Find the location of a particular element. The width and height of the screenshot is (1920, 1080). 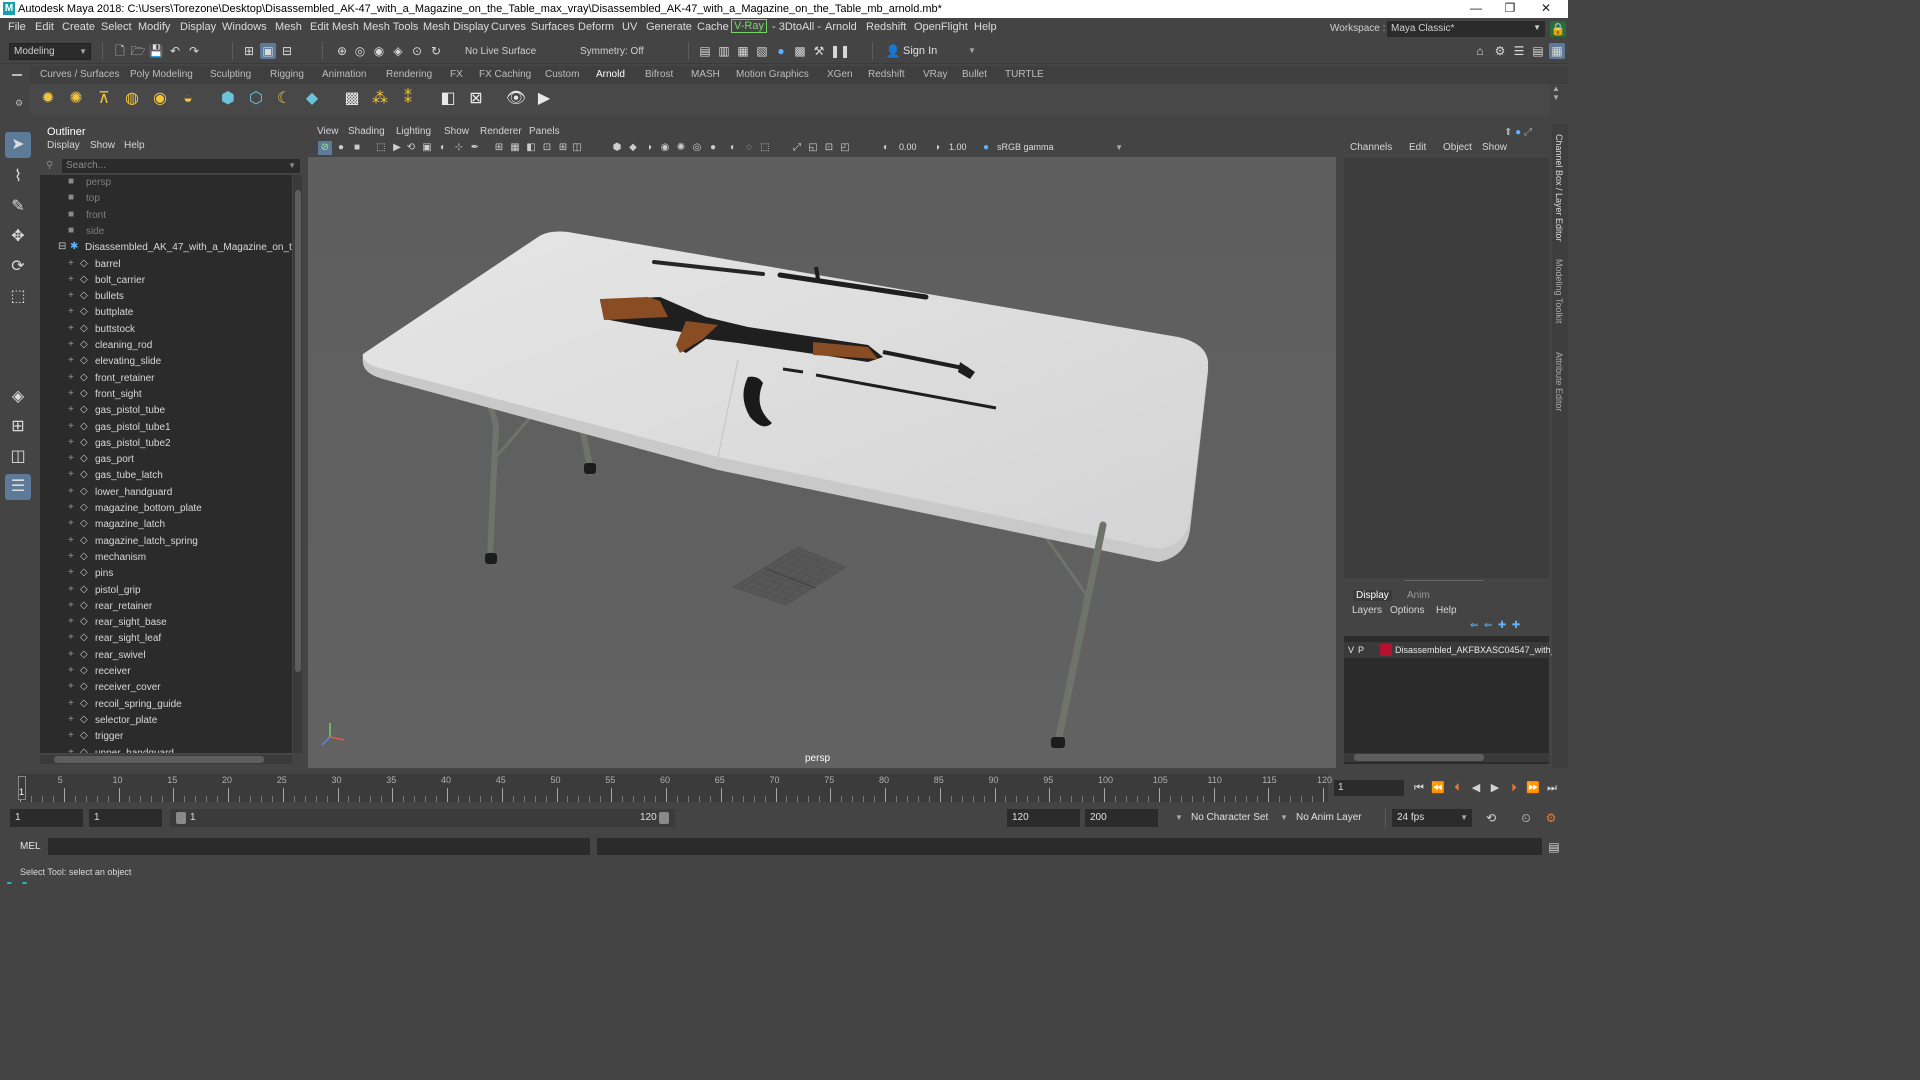

hypershade-icon: ● is located at coordinates (781, 51).